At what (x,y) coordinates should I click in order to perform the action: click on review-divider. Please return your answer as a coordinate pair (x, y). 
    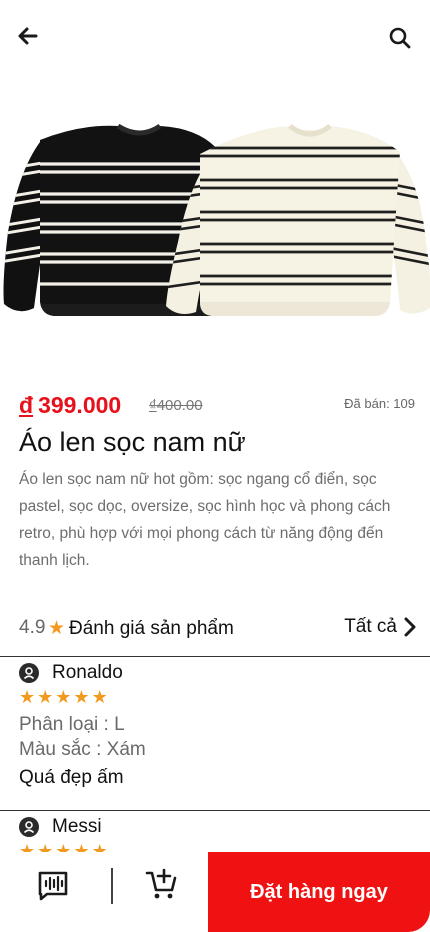
    Looking at the image, I should click on (215, 810).